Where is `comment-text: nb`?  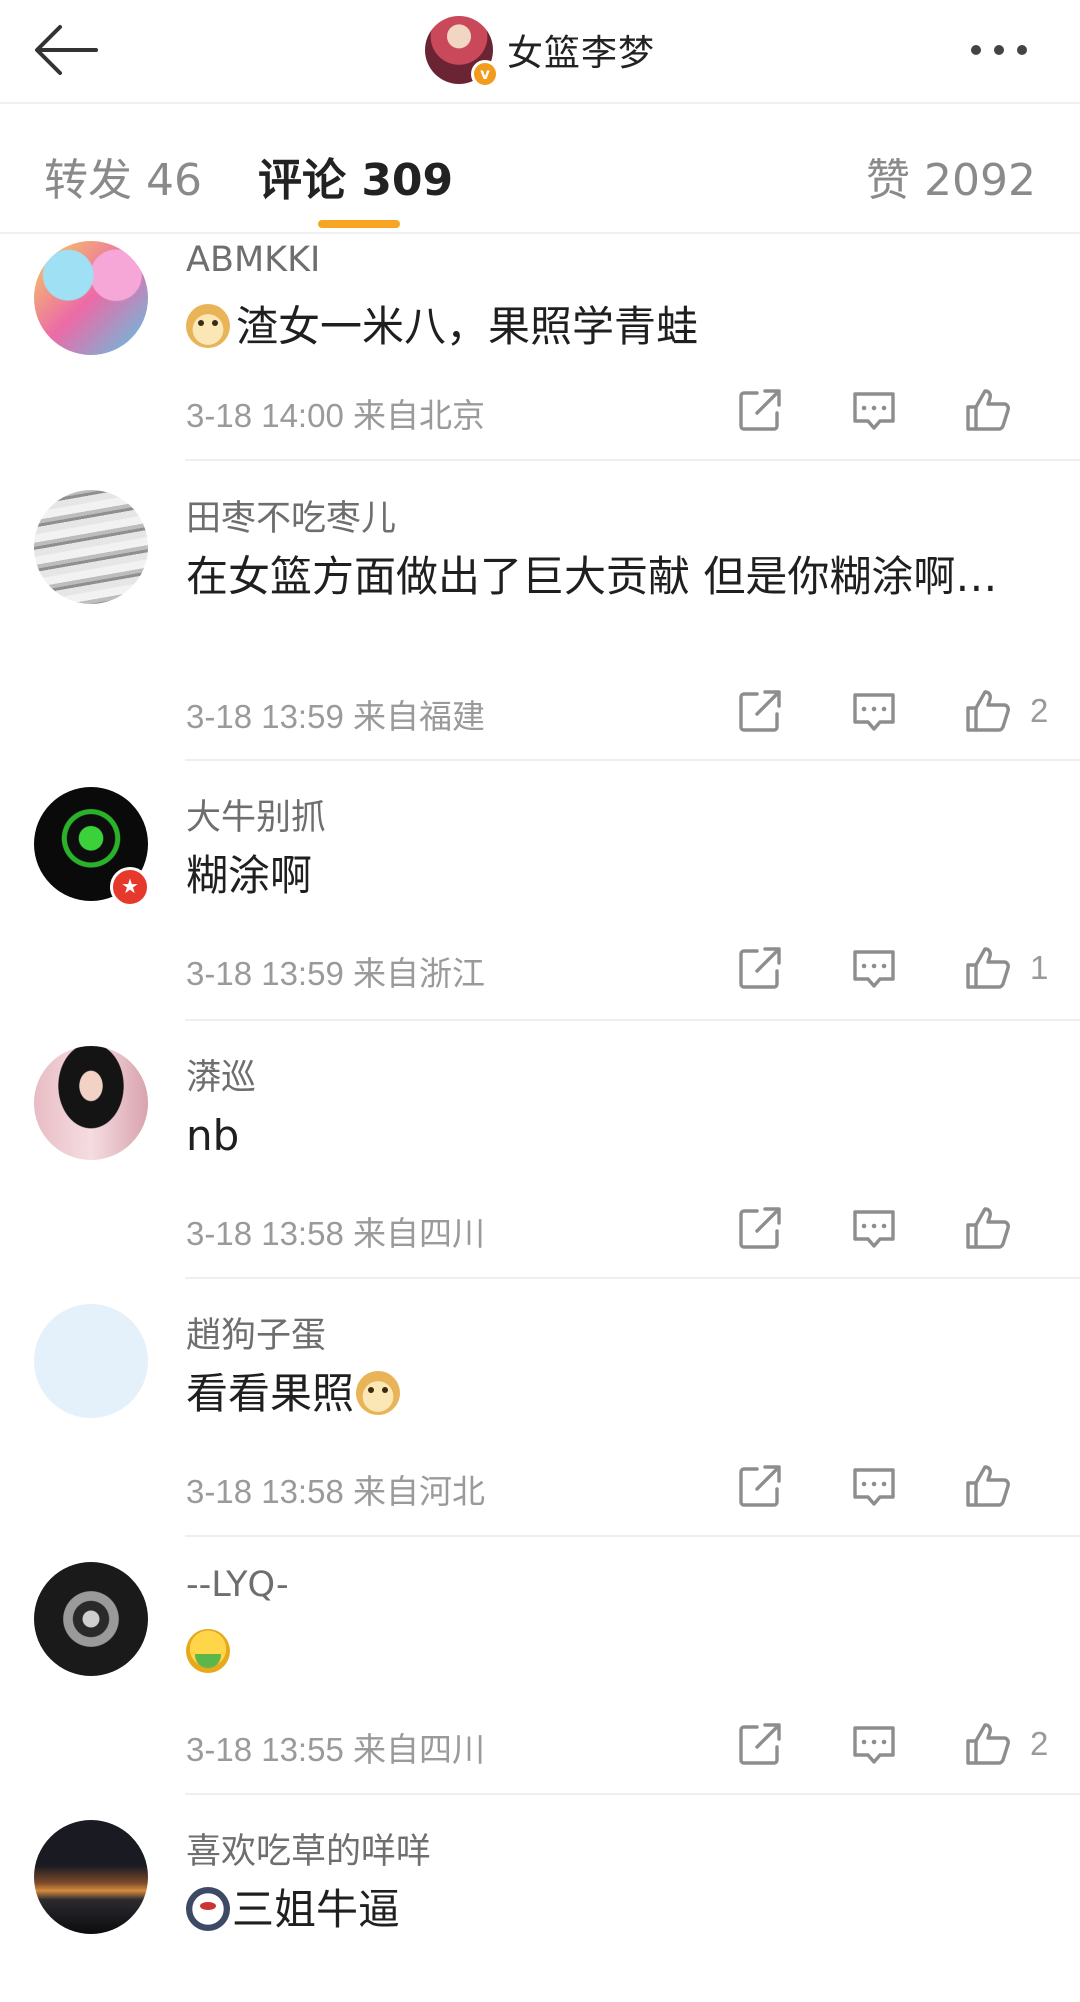 comment-text: nb is located at coordinates (213, 1135).